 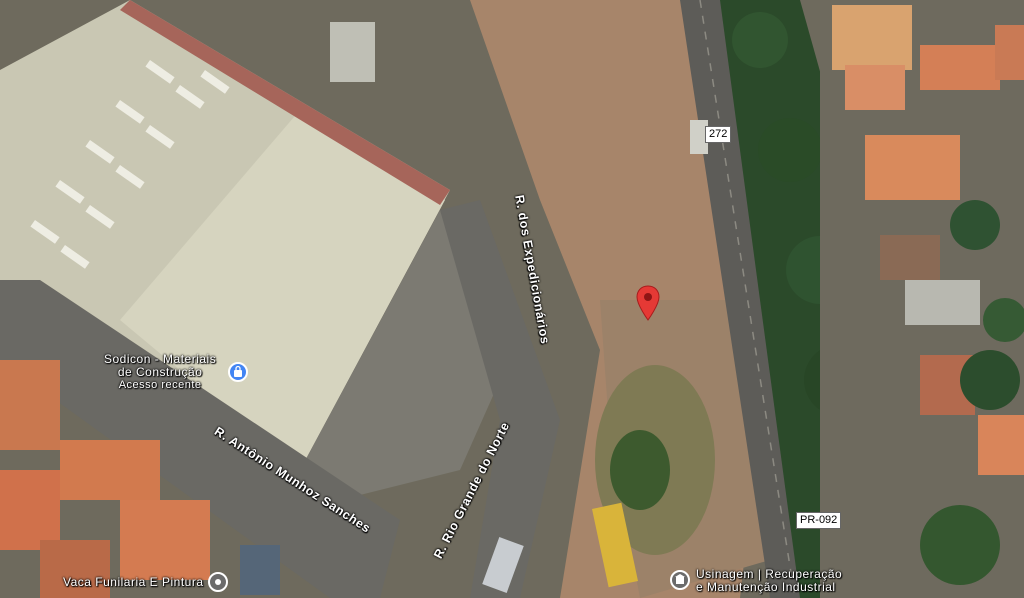 I want to click on poi-usinagem-line2: e Manutenção Industrial, so click(x=766, y=587).